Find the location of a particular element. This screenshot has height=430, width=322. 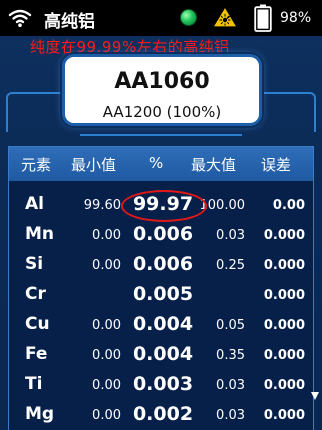

table-row: Mn 0.00 0.006 0.03 0.000 is located at coordinates (161, 236).